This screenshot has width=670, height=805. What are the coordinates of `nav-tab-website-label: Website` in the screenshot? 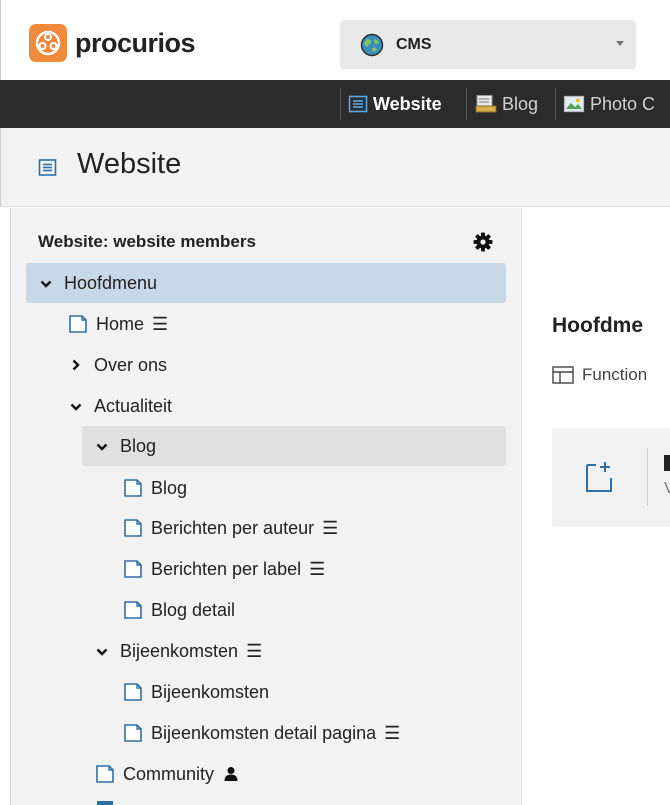 It's located at (407, 103).